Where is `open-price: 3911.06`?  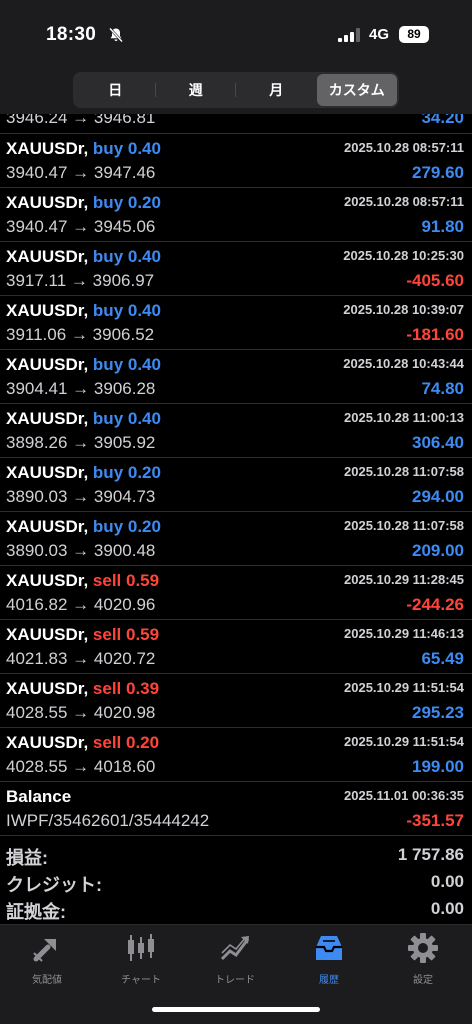
open-price: 3911.06 is located at coordinates (36, 334).